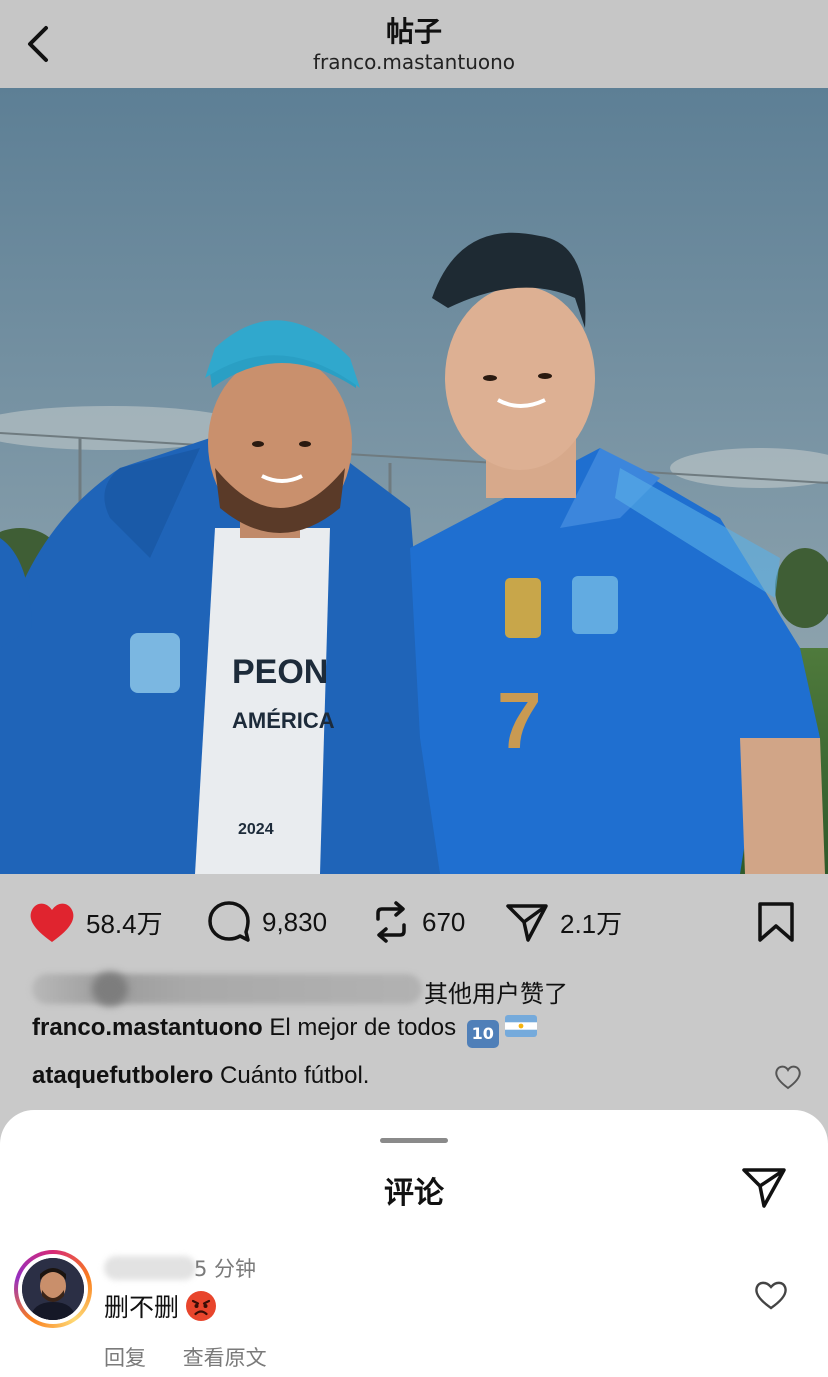  I want to click on sheet-grab-handle, so click(414, 1140).